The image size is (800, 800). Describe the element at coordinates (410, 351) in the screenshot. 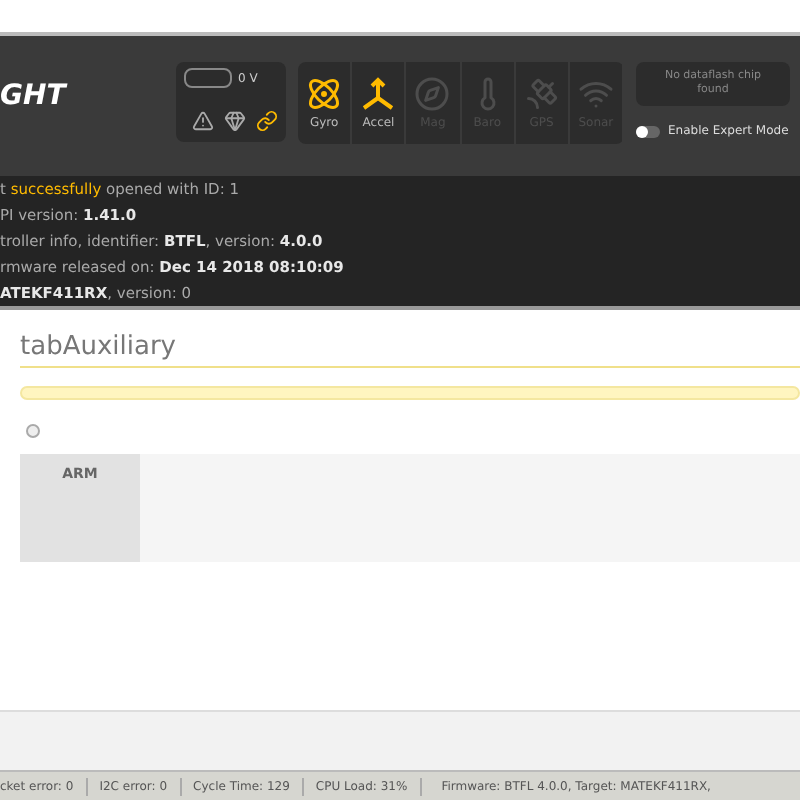

I see `tab-title: tabAuxiliary` at that location.